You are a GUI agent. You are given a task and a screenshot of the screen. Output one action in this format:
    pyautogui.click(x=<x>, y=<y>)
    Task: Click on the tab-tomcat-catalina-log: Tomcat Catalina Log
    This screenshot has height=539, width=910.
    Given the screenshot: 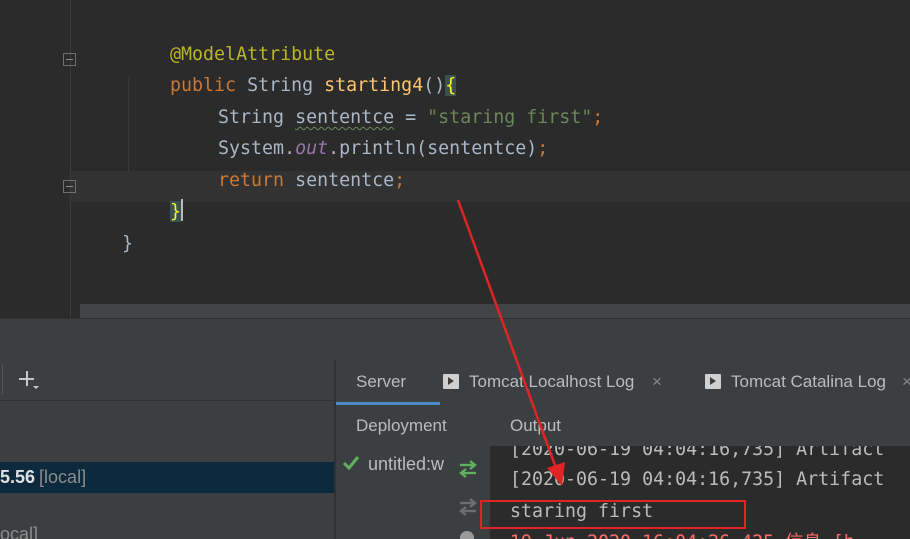 What is the action you would take?
    pyautogui.click(x=795, y=382)
    